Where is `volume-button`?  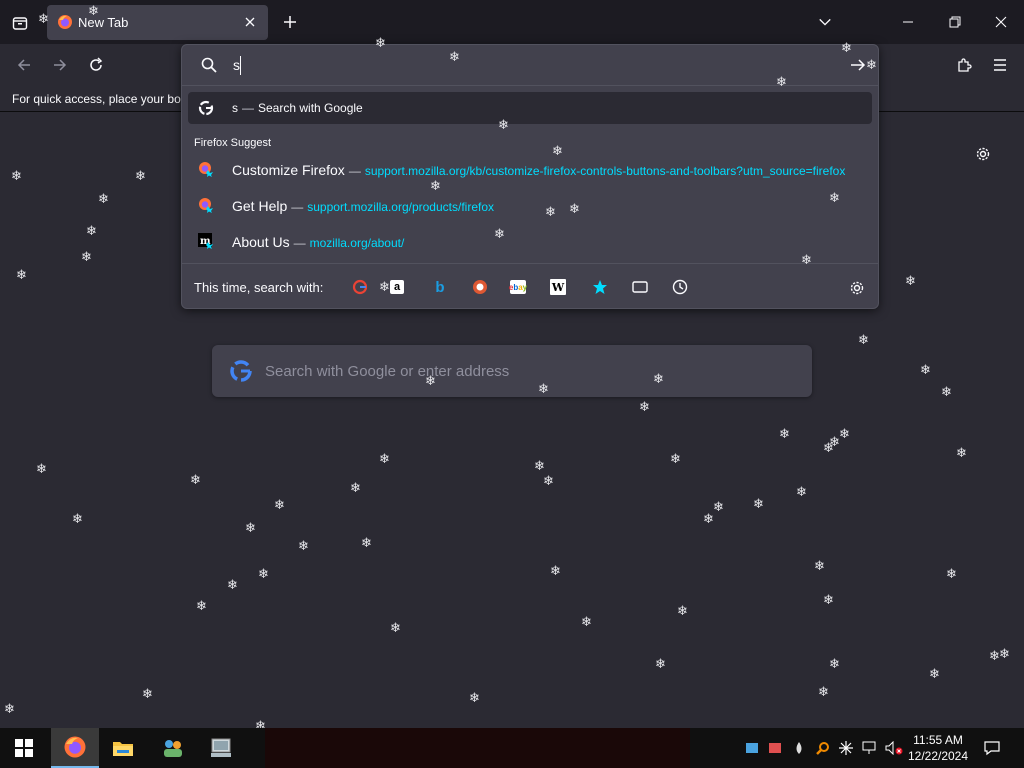
volume-button is located at coordinates (894, 748).